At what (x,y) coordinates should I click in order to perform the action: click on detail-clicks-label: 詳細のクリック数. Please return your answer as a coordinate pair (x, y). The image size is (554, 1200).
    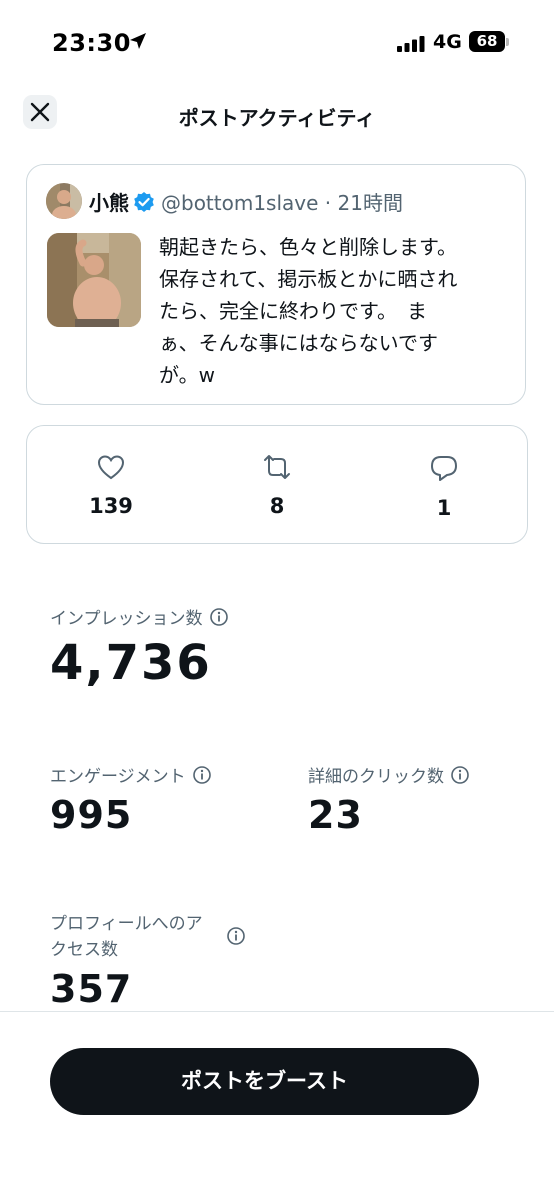
    Looking at the image, I should click on (376, 777).